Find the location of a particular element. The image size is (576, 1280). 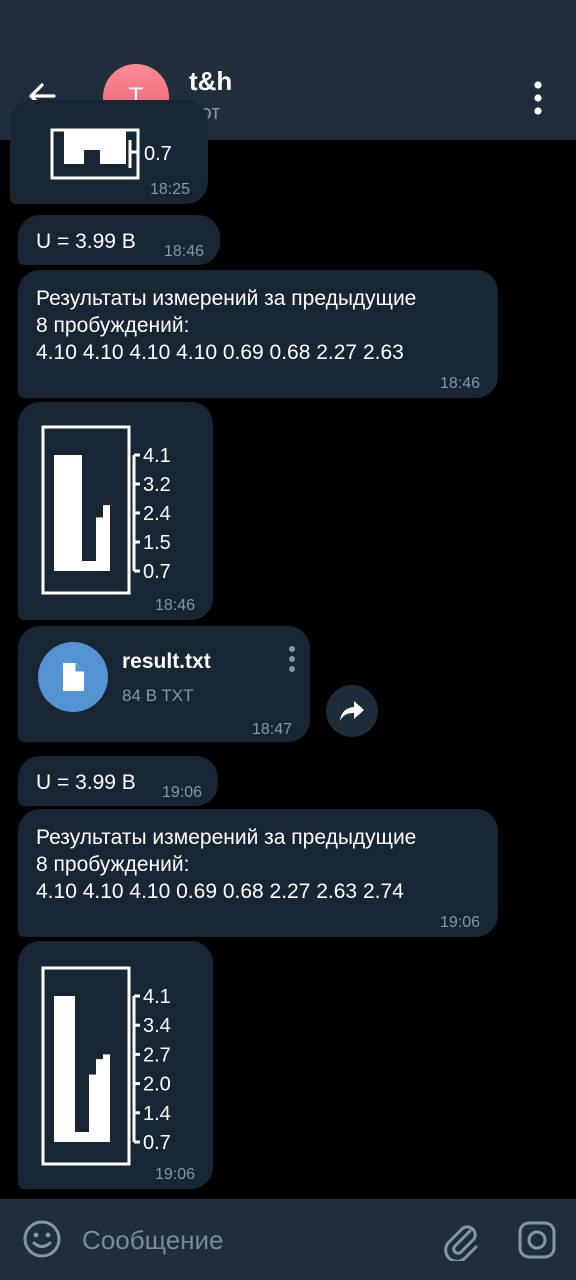

share-button is located at coordinates (352, 711).